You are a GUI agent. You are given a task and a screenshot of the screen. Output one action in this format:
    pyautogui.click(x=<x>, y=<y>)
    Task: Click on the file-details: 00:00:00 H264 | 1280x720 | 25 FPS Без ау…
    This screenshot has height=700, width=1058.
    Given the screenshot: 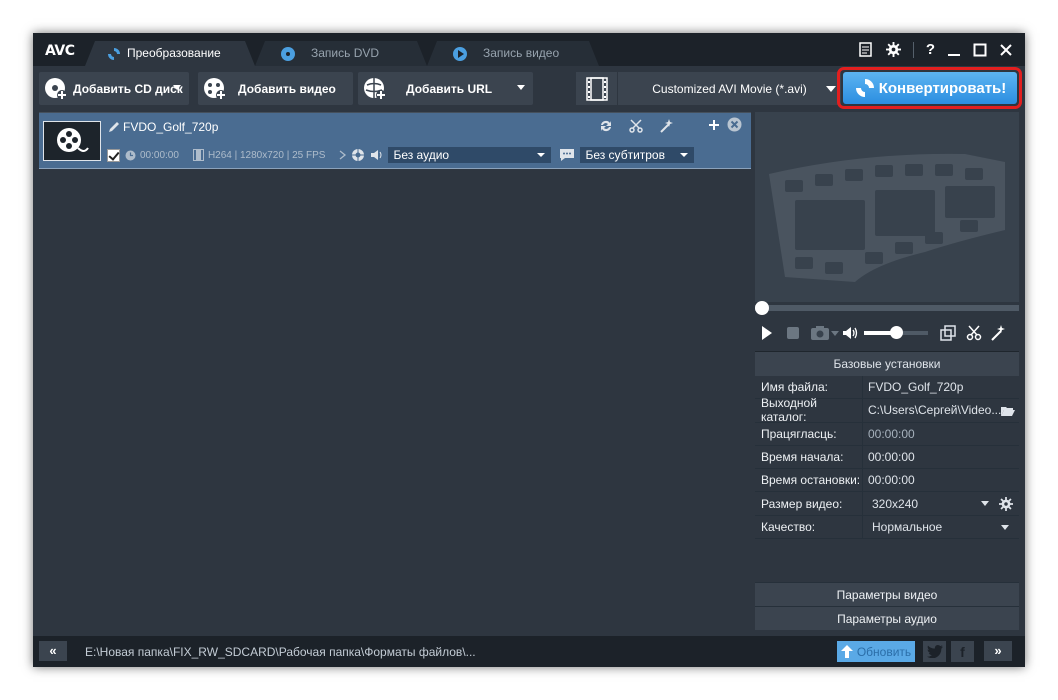 What is the action you would take?
    pyautogui.click(x=401, y=155)
    